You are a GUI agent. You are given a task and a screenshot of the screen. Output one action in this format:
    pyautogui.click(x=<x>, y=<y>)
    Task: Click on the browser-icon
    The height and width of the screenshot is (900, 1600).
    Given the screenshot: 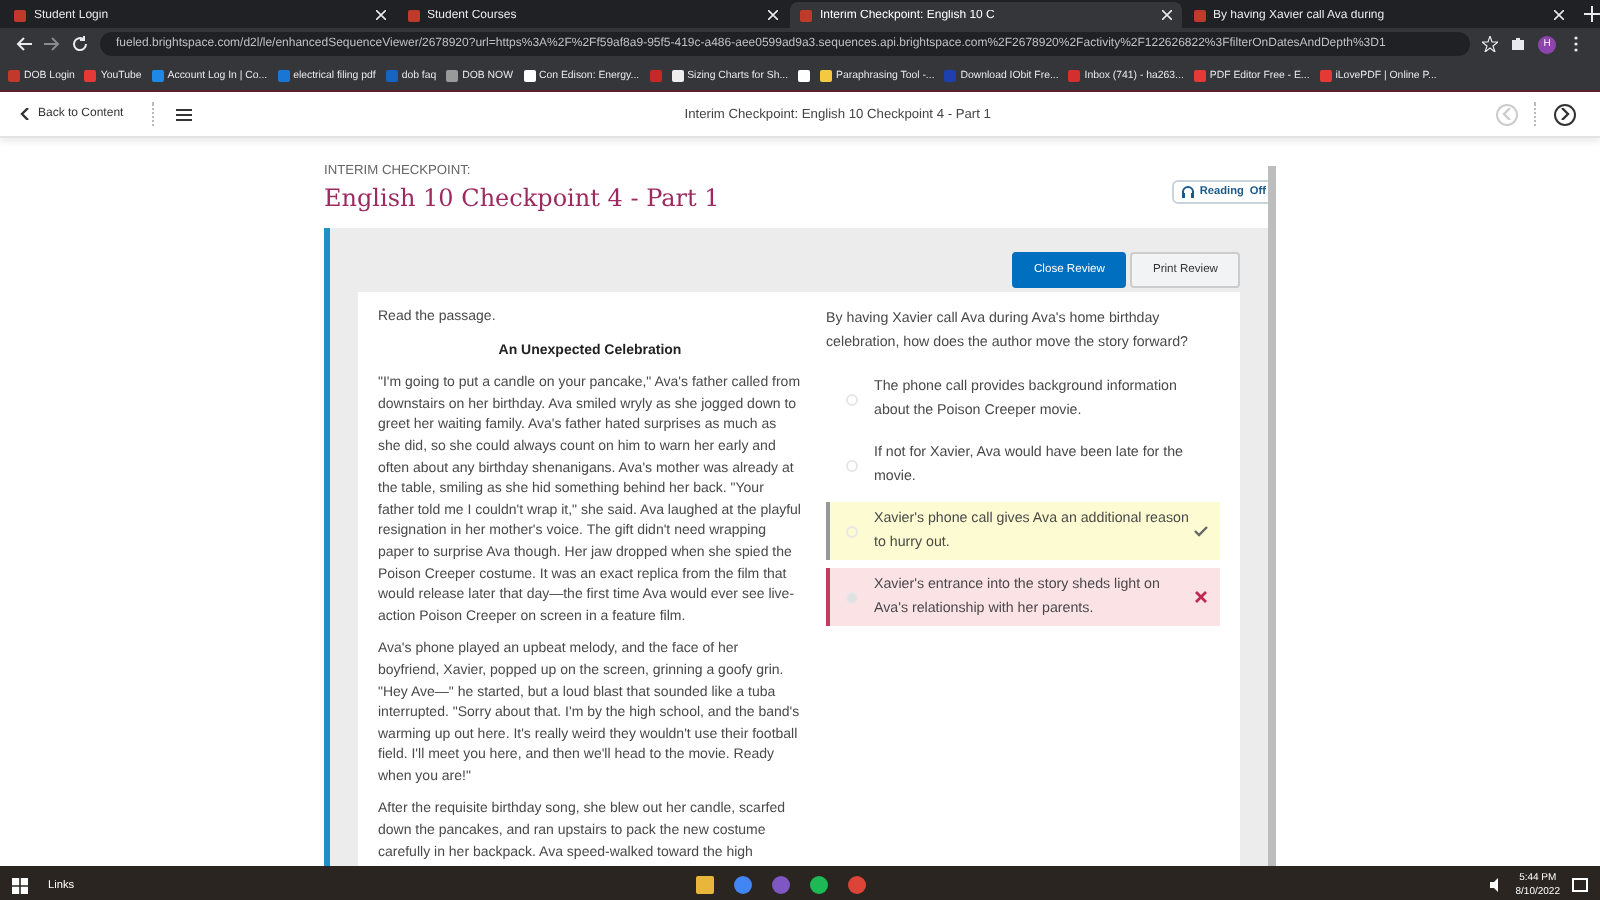 What is the action you would take?
    pyautogui.click(x=857, y=885)
    